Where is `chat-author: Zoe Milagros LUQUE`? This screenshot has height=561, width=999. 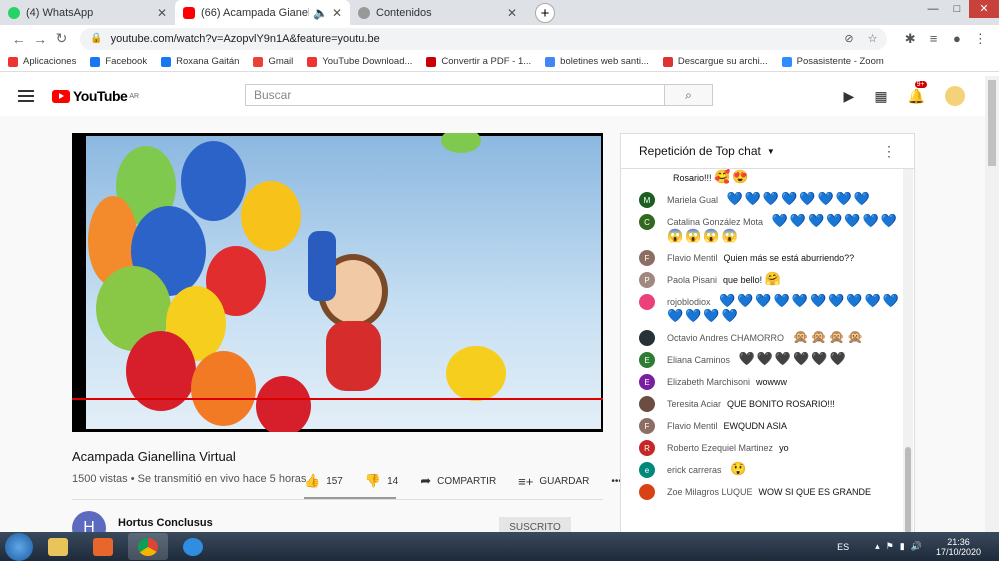
chat-author: Zoe Milagros LUQUE is located at coordinates (710, 492).